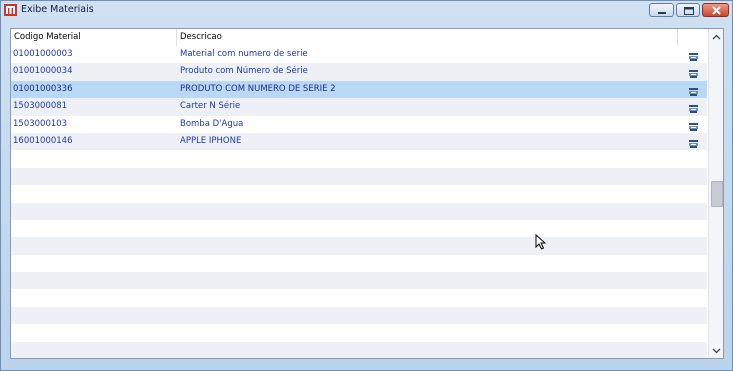 Image resolution: width=733 pixels, height=371 pixels. Describe the element at coordinates (43, 71) in the screenshot. I see `cell-codigo: 01001000034` at that location.